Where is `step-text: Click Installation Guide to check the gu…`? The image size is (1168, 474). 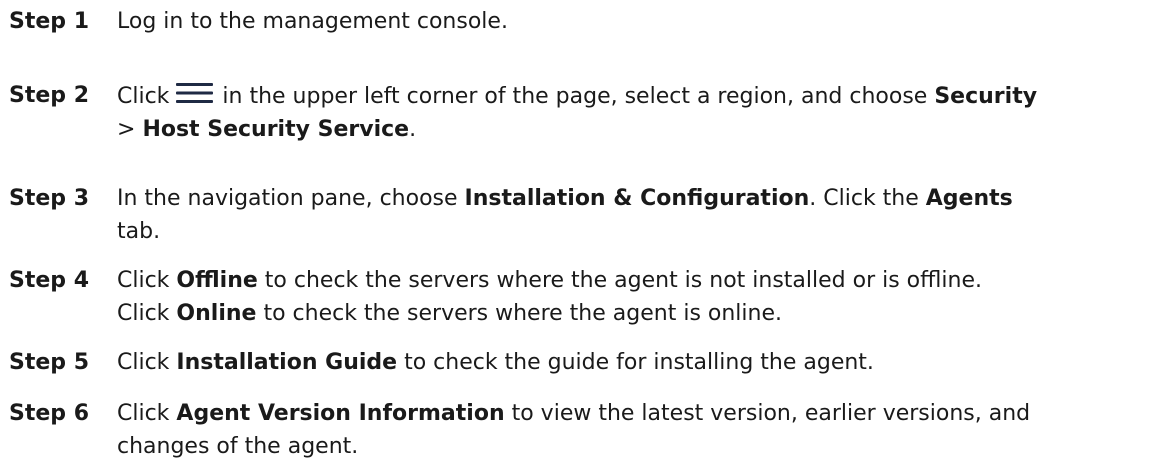
step-text: Click Installation Guide to check the gu… is located at coordinates (641, 363).